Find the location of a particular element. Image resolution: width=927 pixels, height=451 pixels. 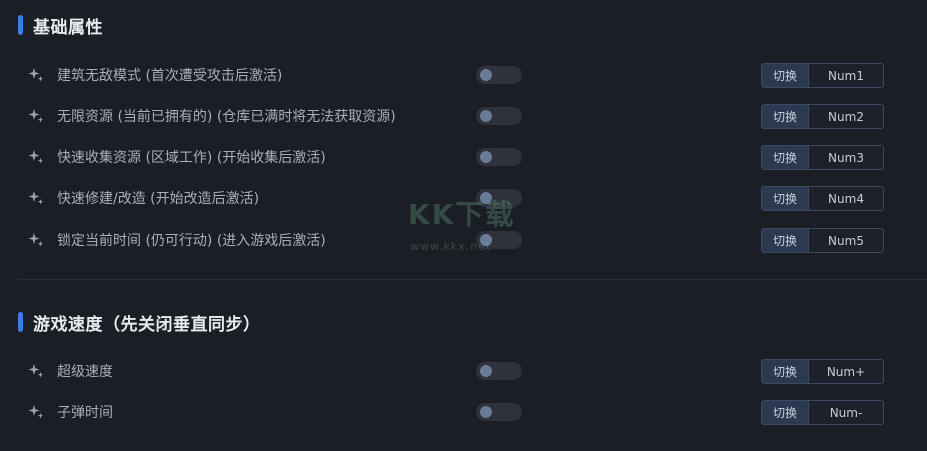

cheat-label: 快速收集资源 (区域工作) (开始收集后激活) is located at coordinates (191, 158).